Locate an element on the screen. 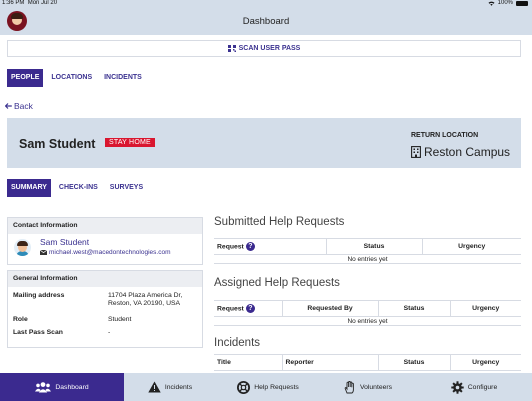 Image resolution: width=532 pixels, height=401 pixels. gear-icon is located at coordinates (457, 387).